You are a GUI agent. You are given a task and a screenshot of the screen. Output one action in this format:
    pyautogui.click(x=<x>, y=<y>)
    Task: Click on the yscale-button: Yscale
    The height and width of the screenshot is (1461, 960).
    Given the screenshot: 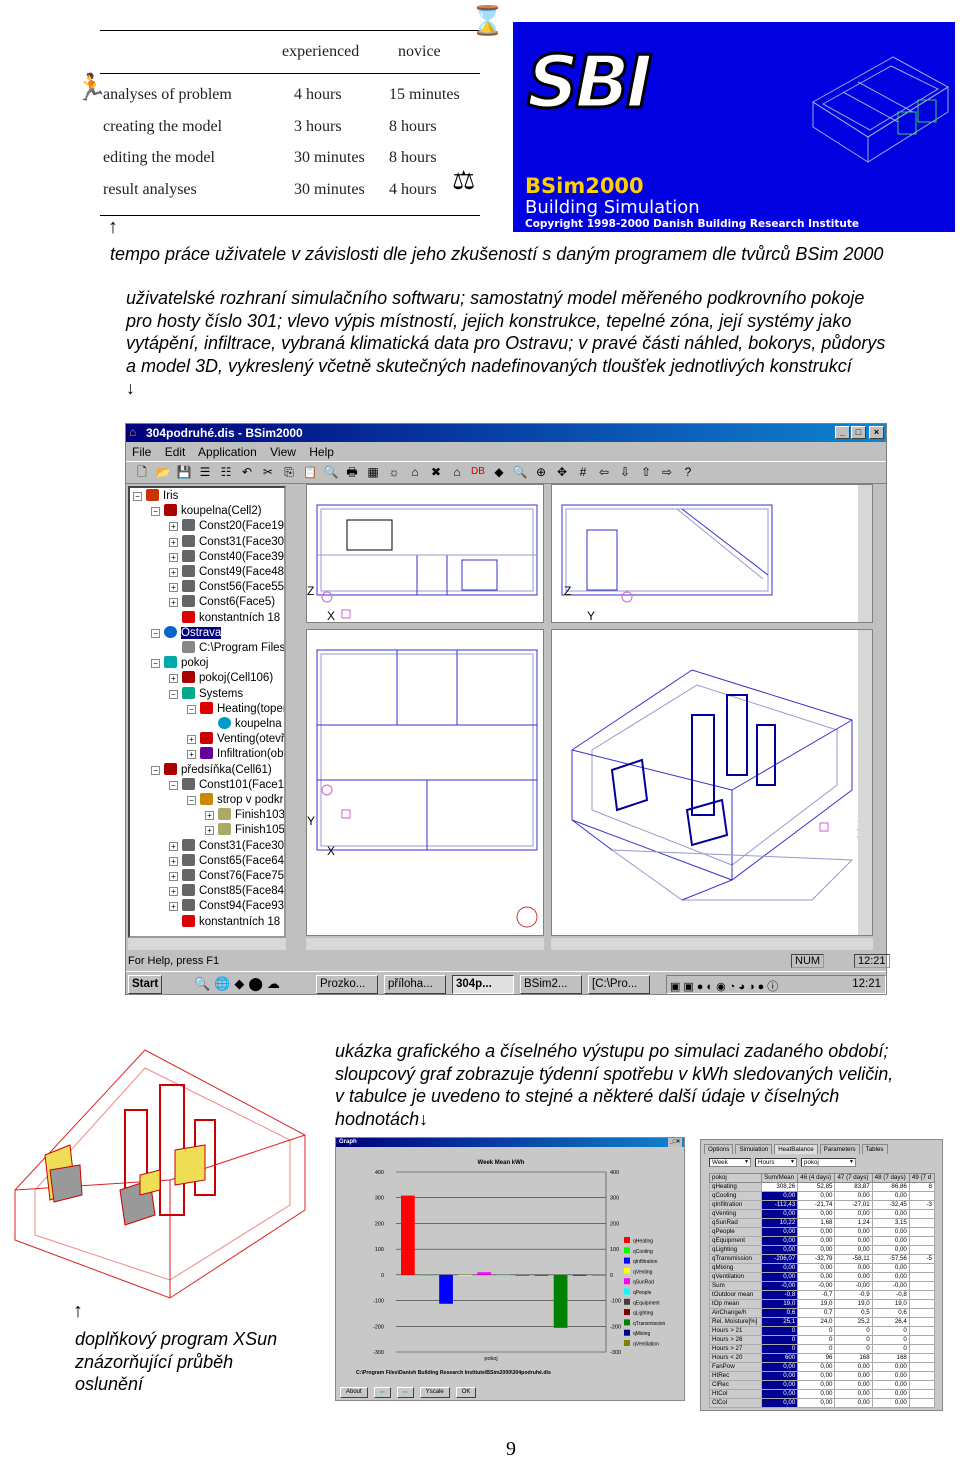 What is the action you would take?
    pyautogui.click(x=434, y=1392)
    